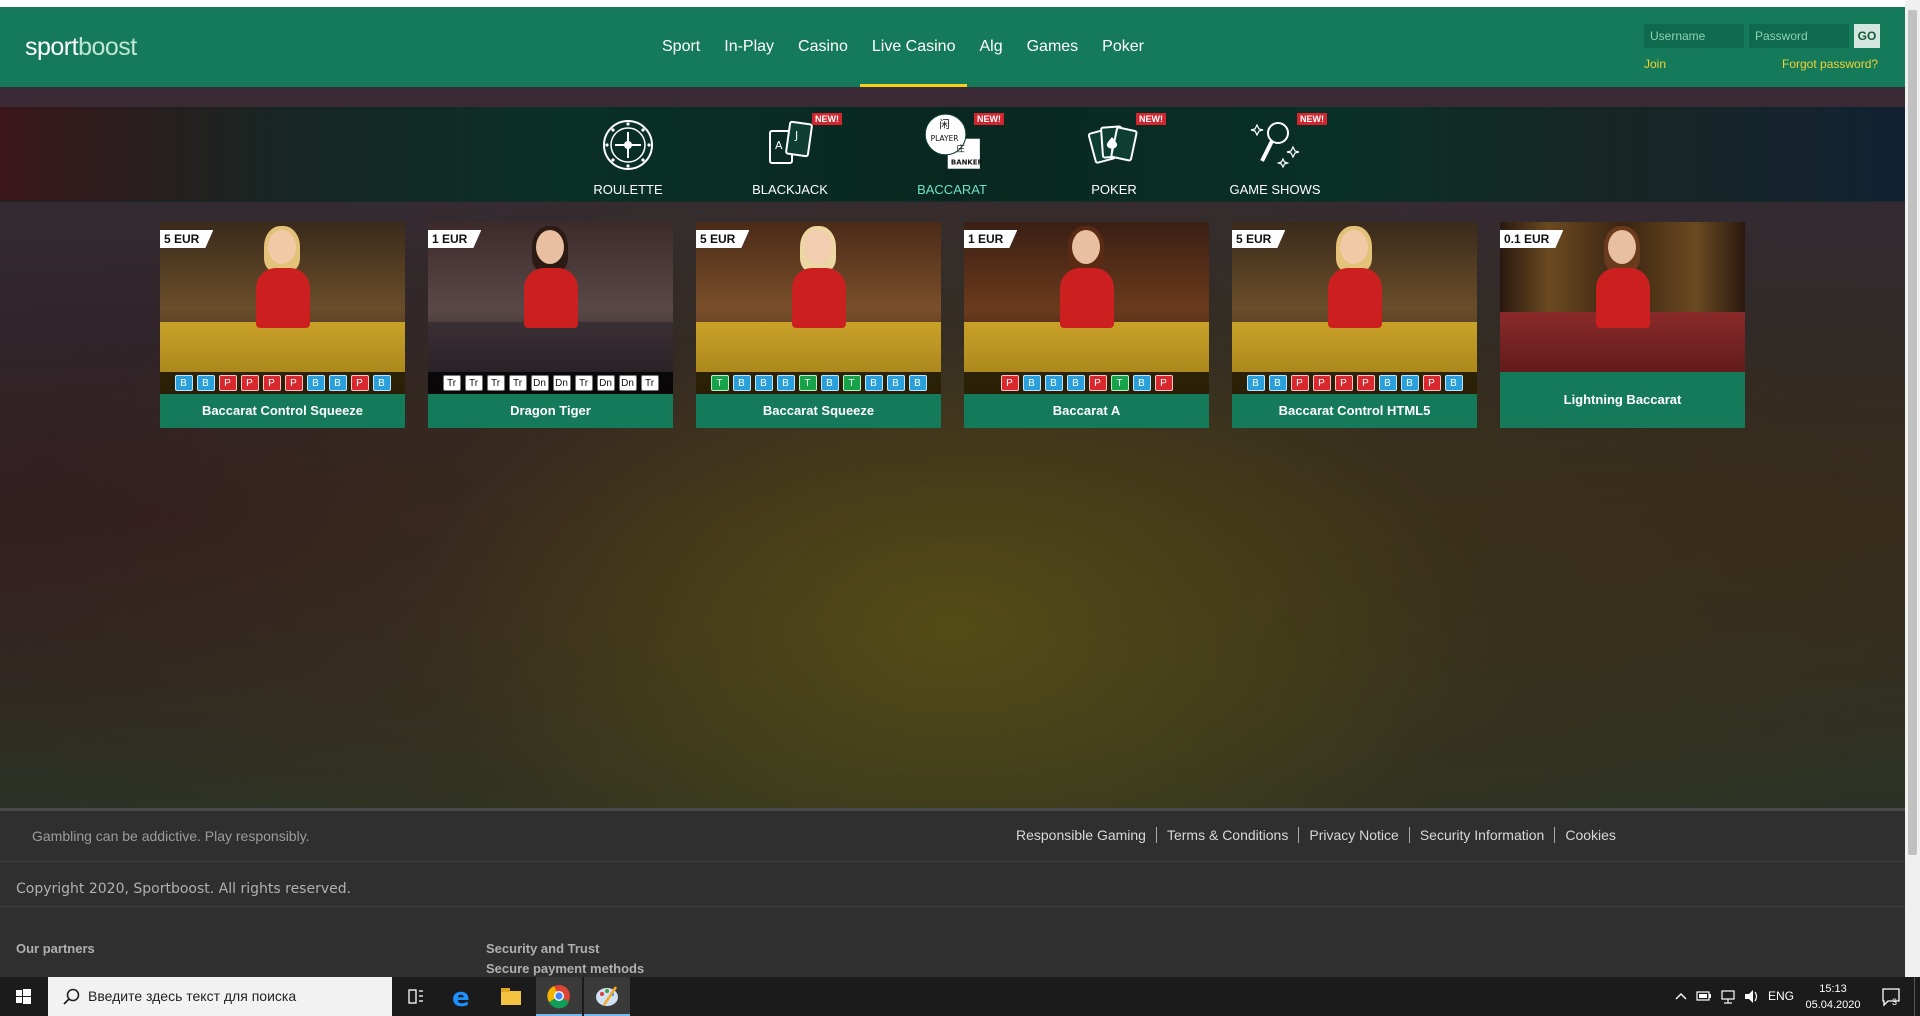 The image size is (1920, 1016). Describe the element at coordinates (1590, 835) in the screenshot. I see `footer-link-cookies: Cookies` at that location.